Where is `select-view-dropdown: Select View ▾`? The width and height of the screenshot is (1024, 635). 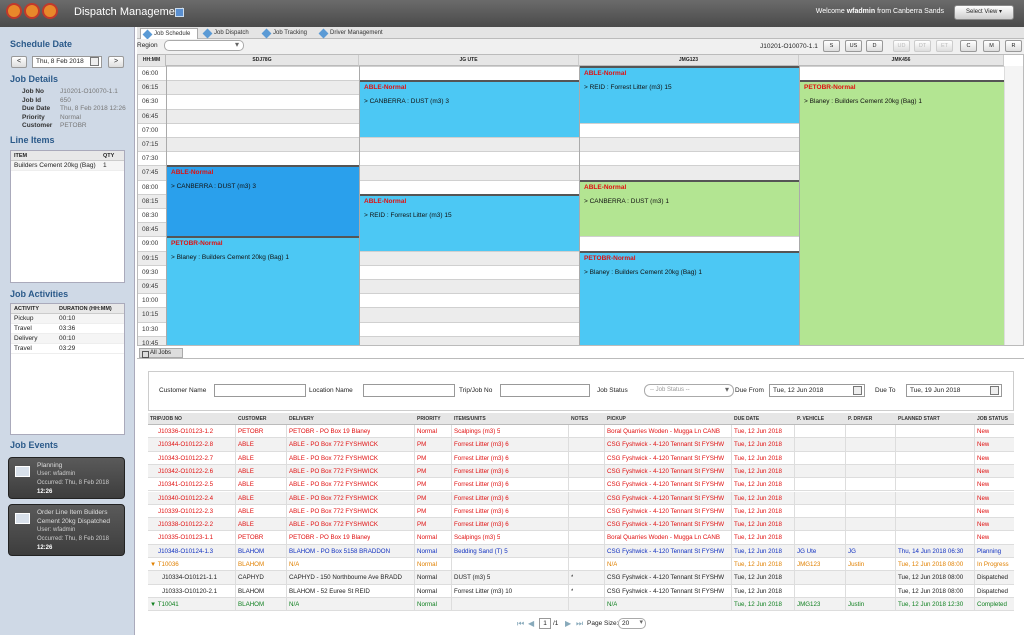
select-view-dropdown: Select View ▾ is located at coordinates (984, 12).